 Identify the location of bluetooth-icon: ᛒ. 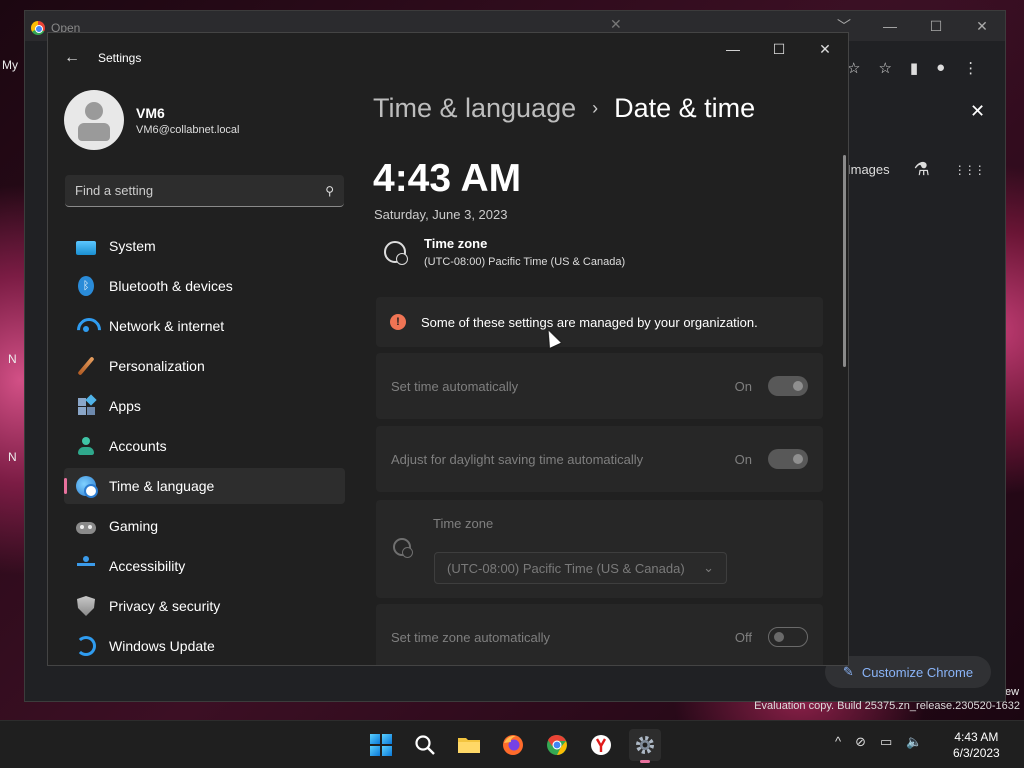
(86, 286).